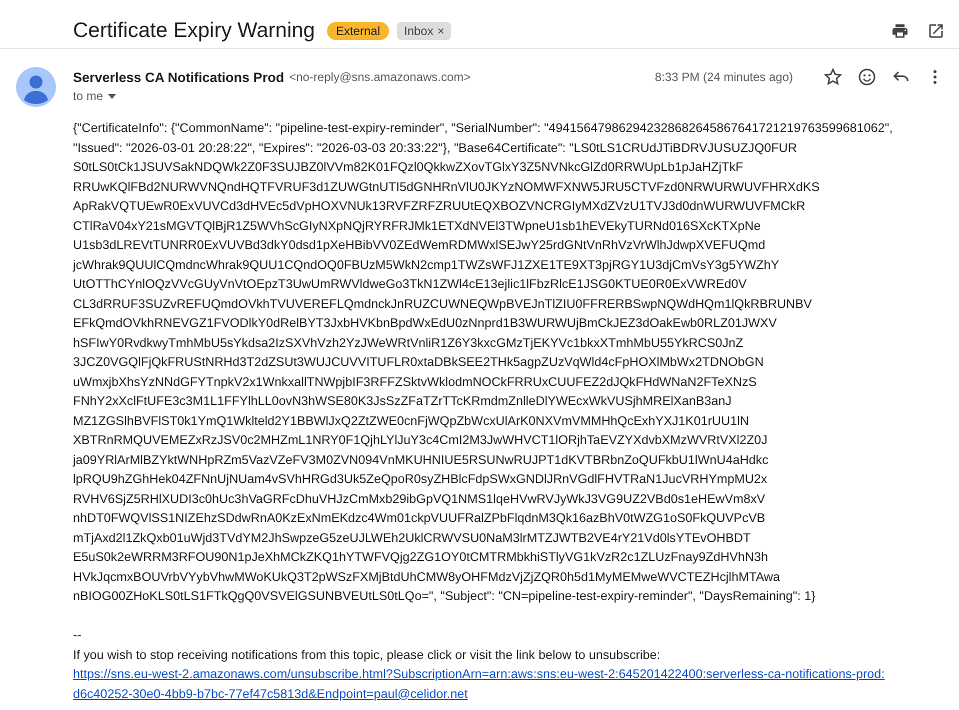 This screenshot has height=710, width=959. I want to click on message-line: 3JCZ0VGQlFjQkFRUStNRHd3T2dZSUt3WUJCUVVITUFLR0xtaDBkSEE2THk5agpZUzVqWld4cFpHOXlMbWx2TDNObGN, so click(418, 362).